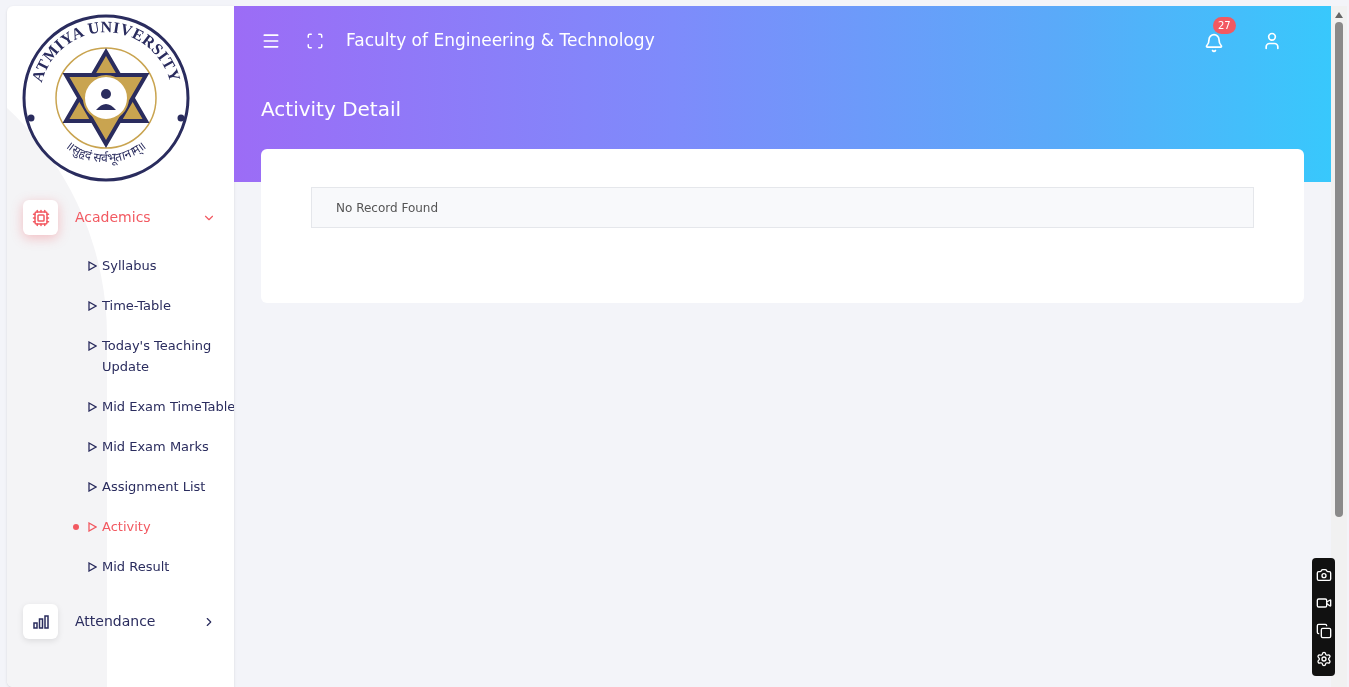 This screenshot has height=687, width=1349. Describe the element at coordinates (1323, 631) in the screenshot. I see `windows-icon` at that location.